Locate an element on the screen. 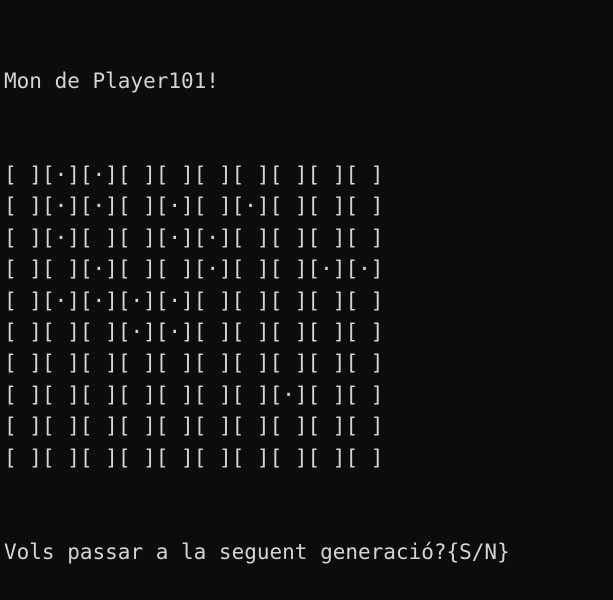 Image resolution: width=613 pixels, height=600 pixels. grid-row: [ ][·][ ][ ][·][·][ ][ ][ ][ ] is located at coordinates (306, 238).